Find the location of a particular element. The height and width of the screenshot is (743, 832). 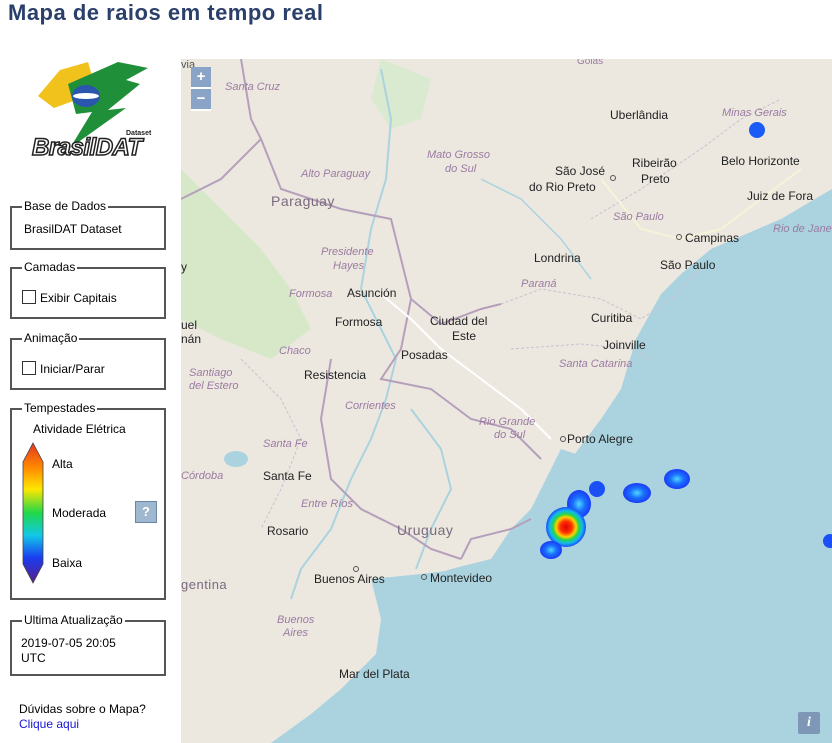

map-label: Uberlândia is located at coordinates (639, 115).